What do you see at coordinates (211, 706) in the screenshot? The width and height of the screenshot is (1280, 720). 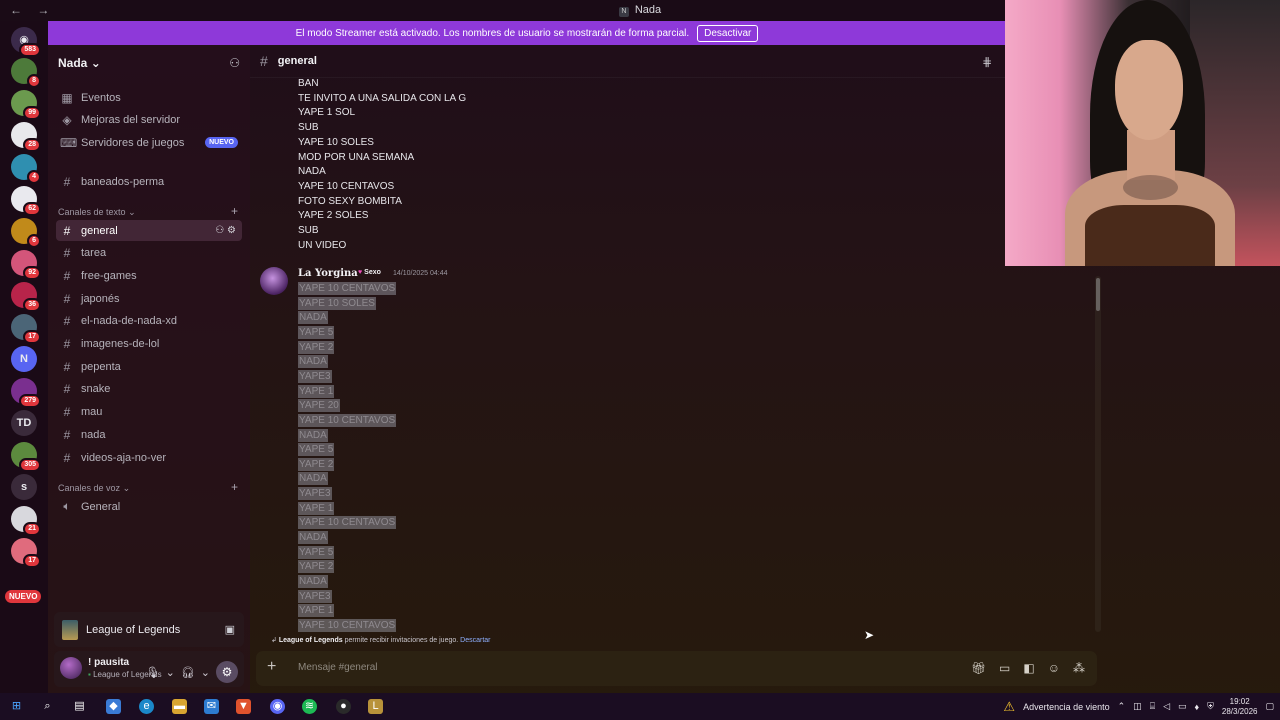 I see `mail-icon: ✉` at bounding box center [211, 706].